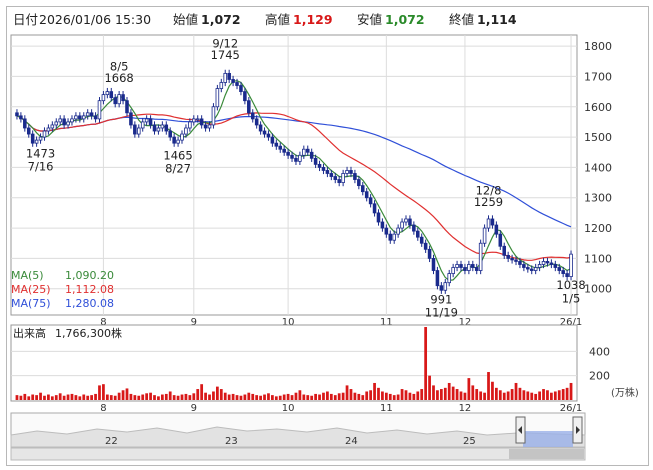 This screenshot has width=653, height=470. What do you see at coordinates (546, 454) in the screenshot?
I see `navigator-scroll-thumb` at bounding box center [546, 454].